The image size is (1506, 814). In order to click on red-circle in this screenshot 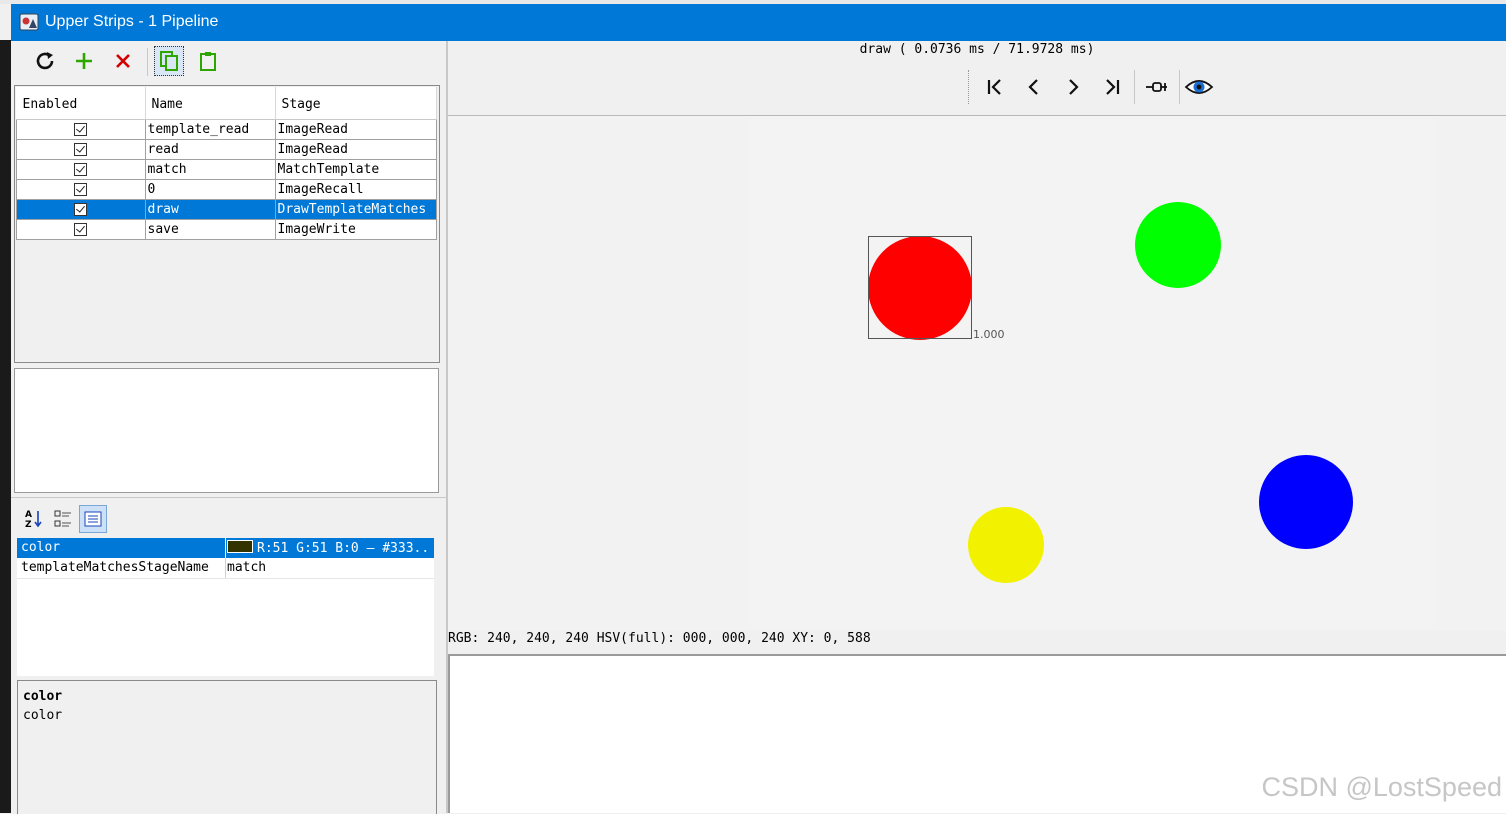, I will do `click(920, 288)`.